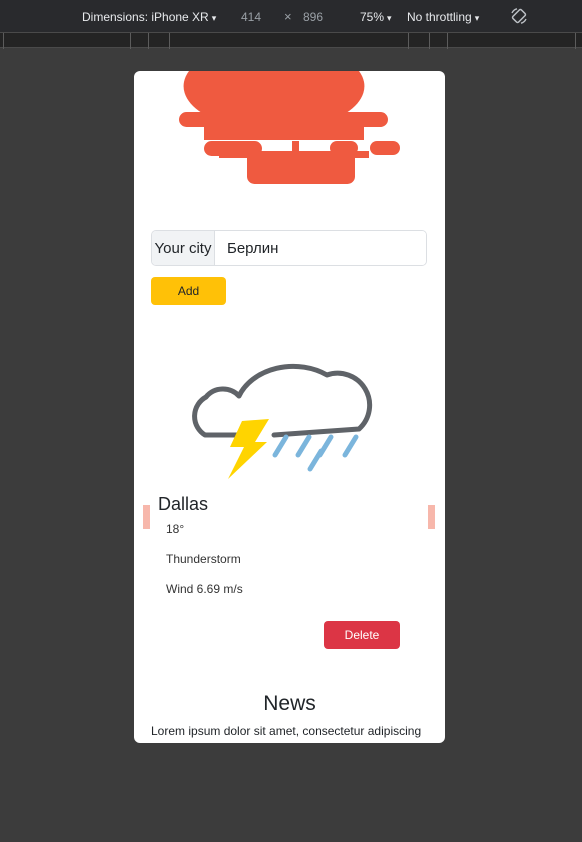 This screenshot has width=582, height=842. Describe the element at coordinates (519, 16) in the screenshot. I see `rotate-icon` at that location.